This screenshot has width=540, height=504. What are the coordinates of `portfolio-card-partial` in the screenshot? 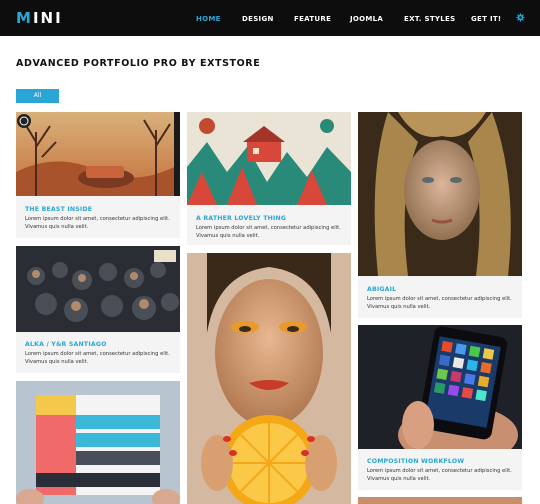 It's located at (440, 500).